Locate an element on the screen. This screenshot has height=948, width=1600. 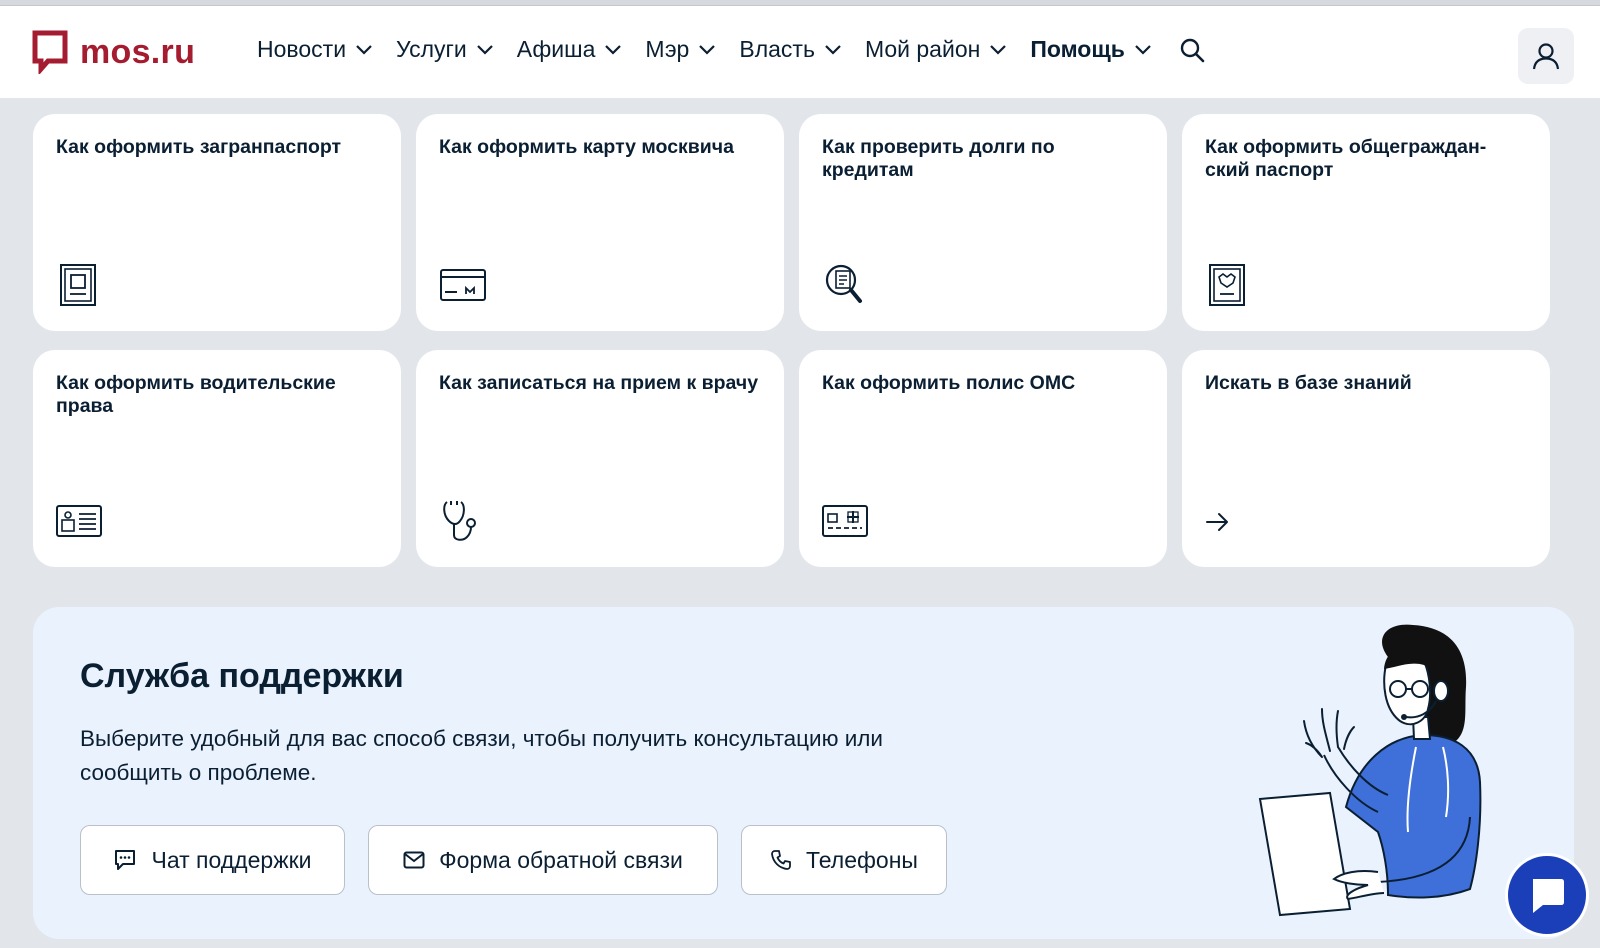
logo-text: mos.ru is located at coordinates (138, 51).